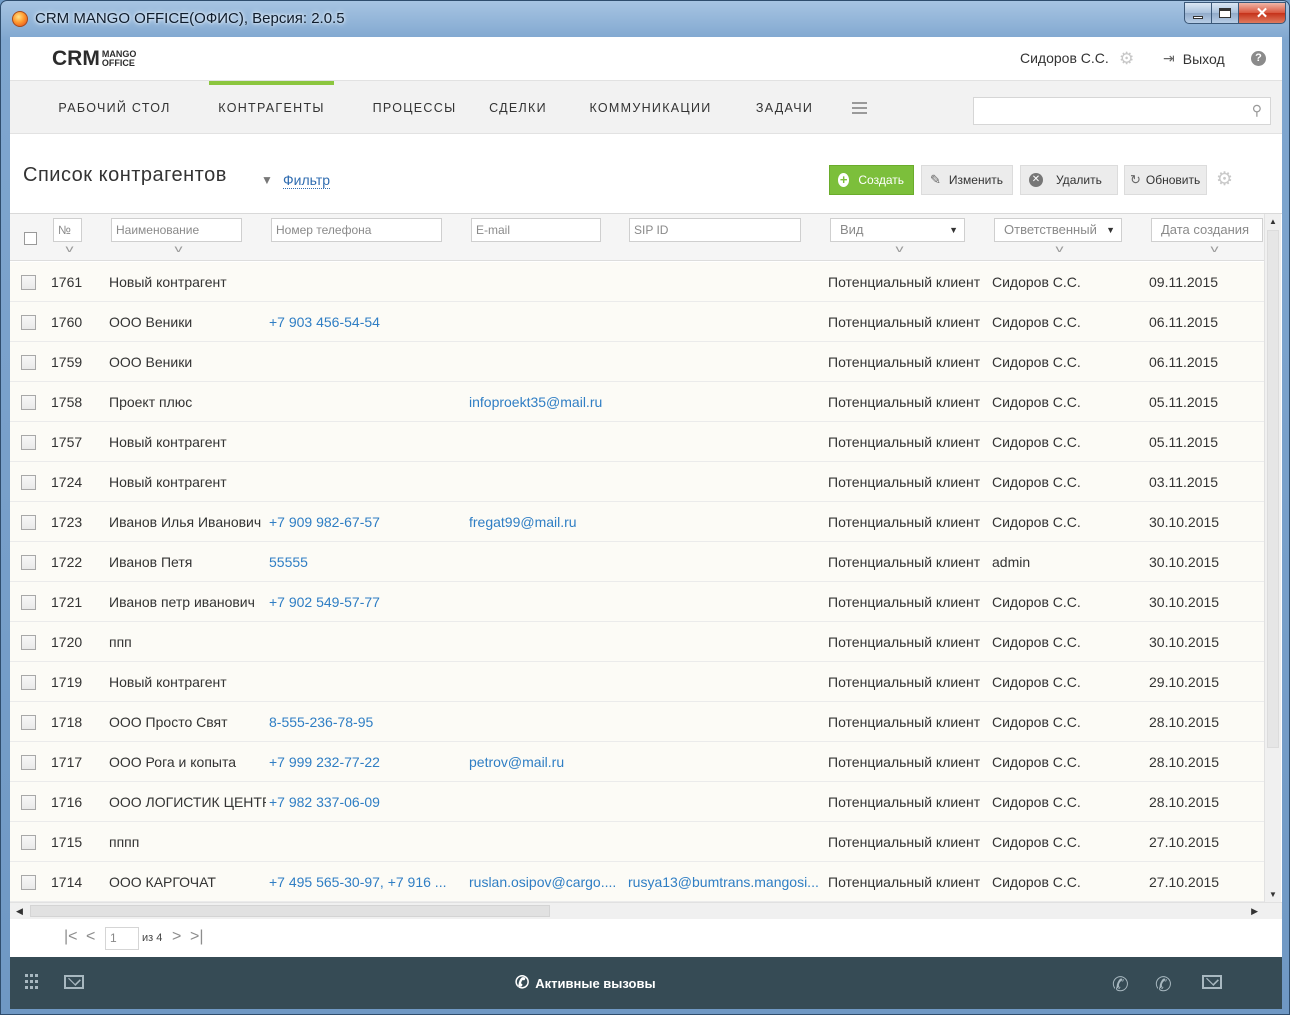  I want to click on cell-phone: +7 982 337-06-09, so click(365, 802).